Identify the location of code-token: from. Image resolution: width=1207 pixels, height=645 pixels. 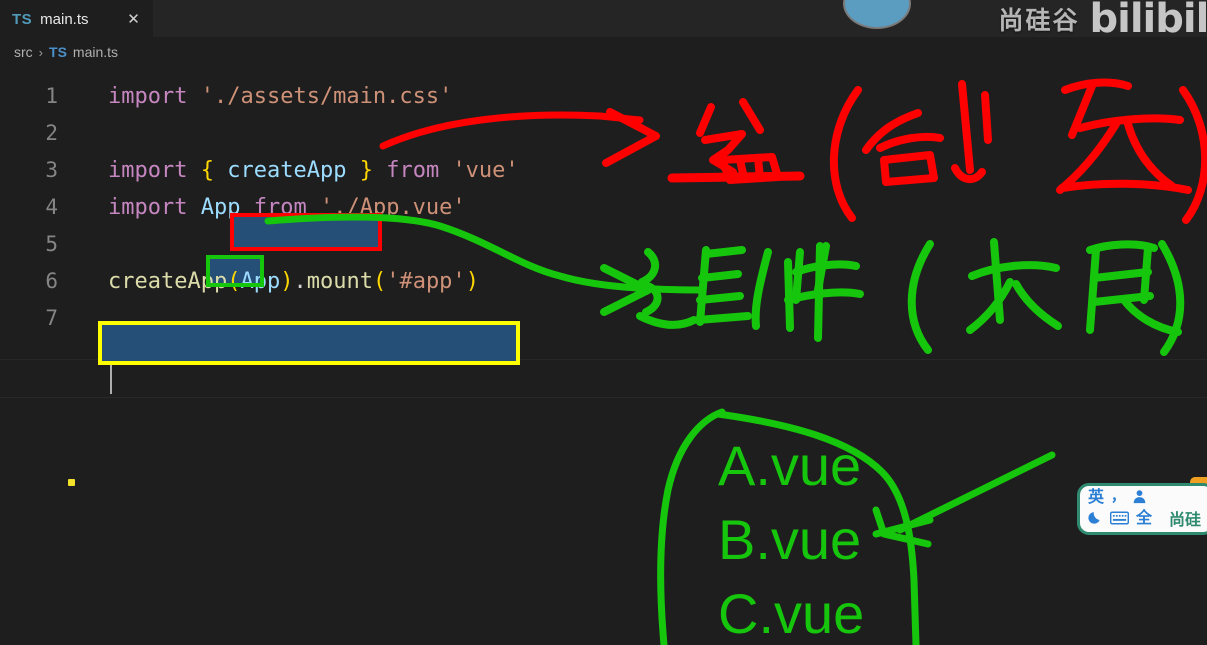
(413, 170).